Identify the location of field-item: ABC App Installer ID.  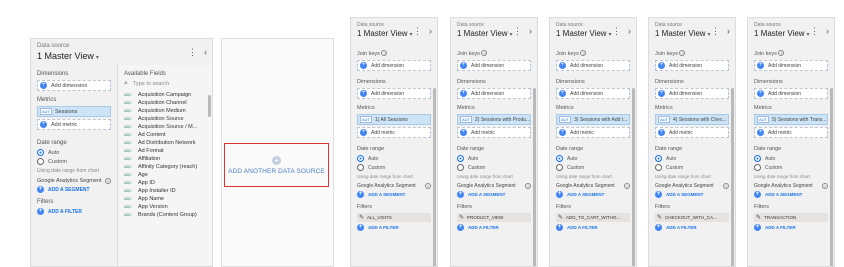
(168, 191).